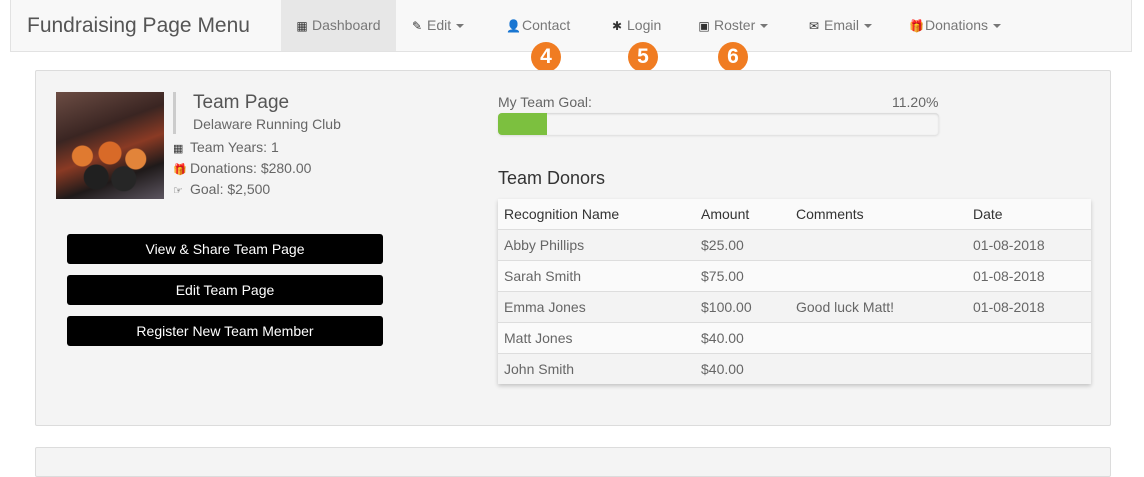 The image size is (1144, 477). Describe the element at coordinates (546, 25) in the screenshot. I see `nav-contact-label: Contact` at that location.